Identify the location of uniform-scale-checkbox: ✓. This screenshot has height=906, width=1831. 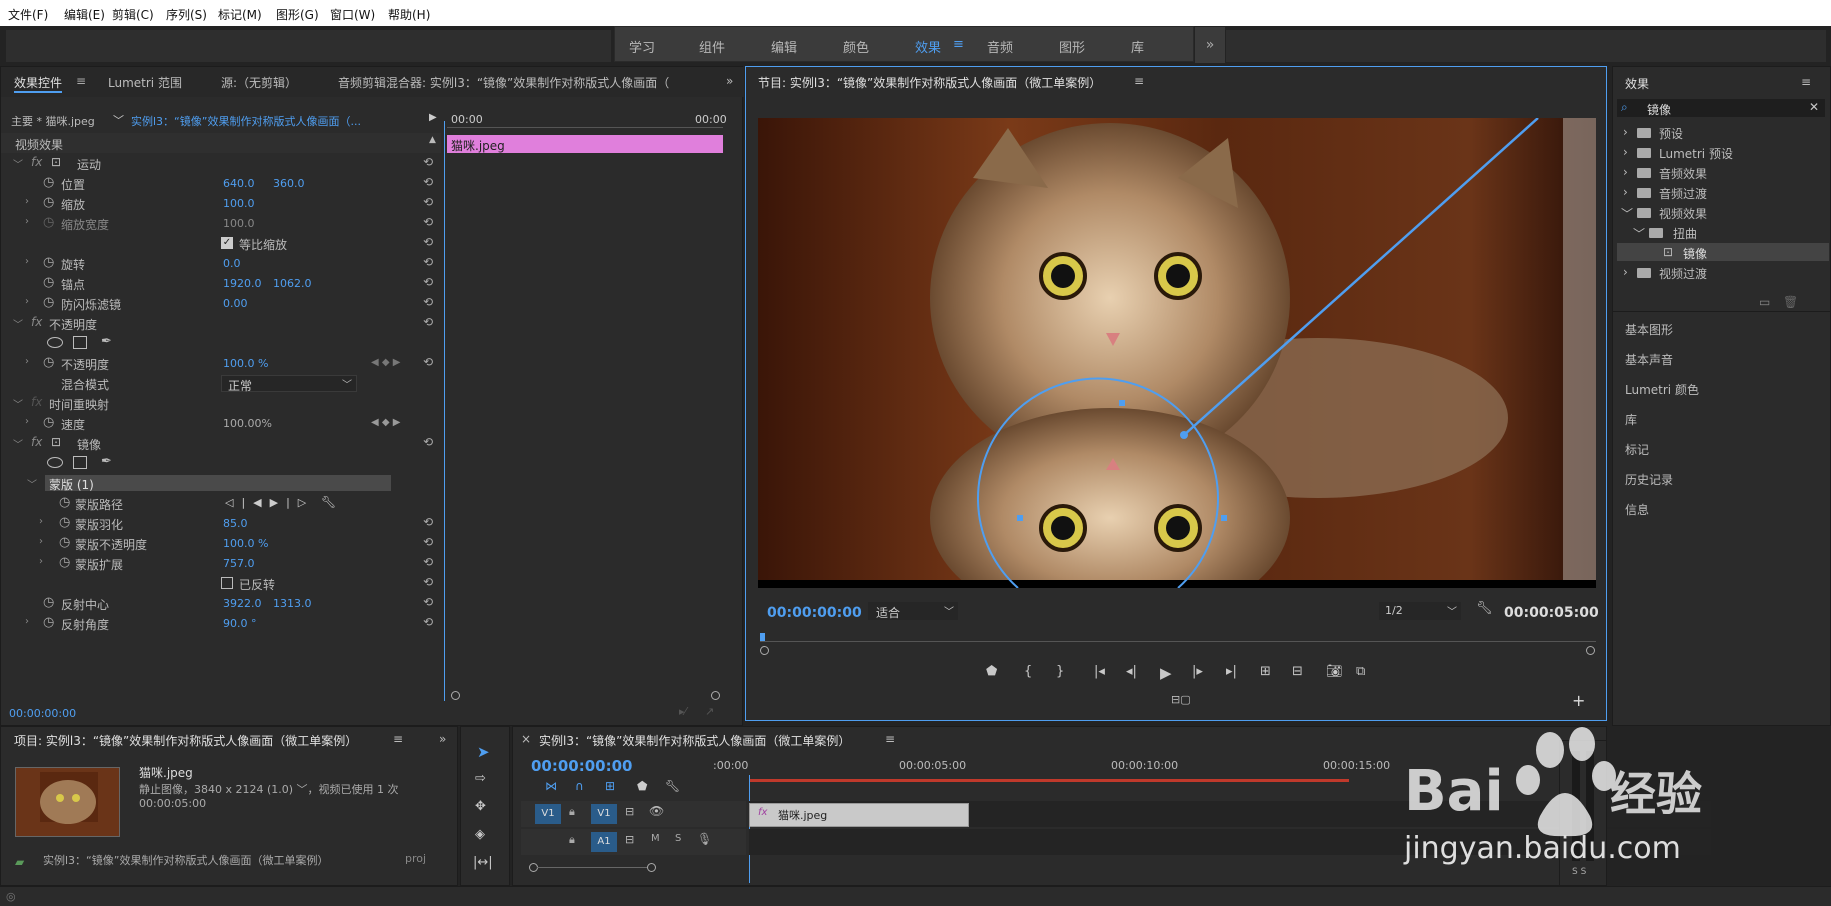
(227, 243).